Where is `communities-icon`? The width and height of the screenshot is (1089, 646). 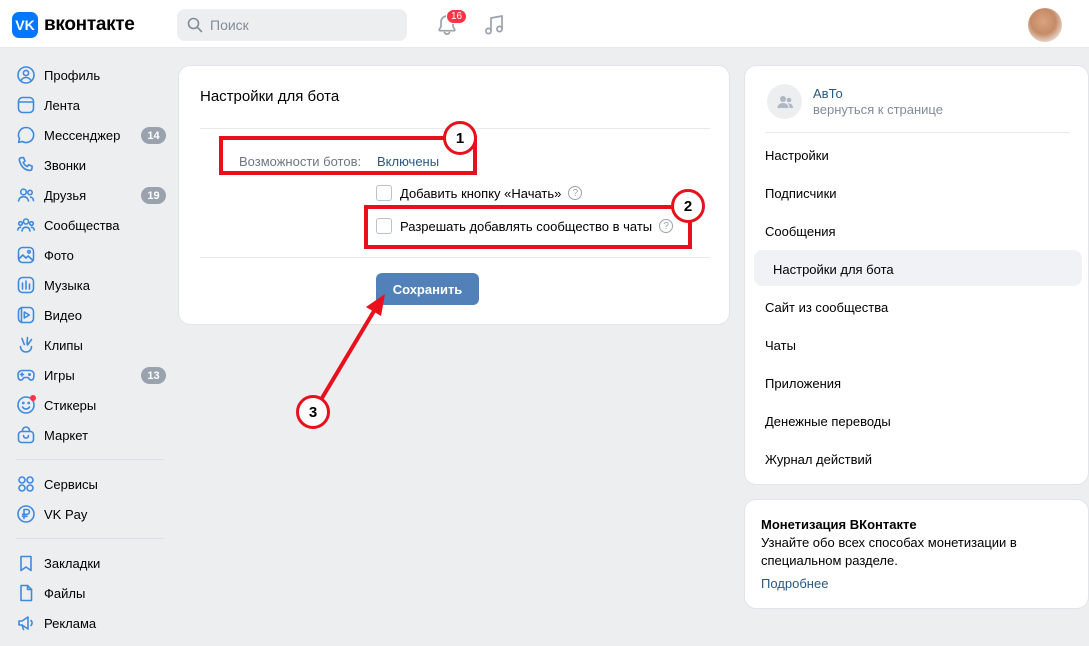
communities-icon is located at coordinates (26, 225).